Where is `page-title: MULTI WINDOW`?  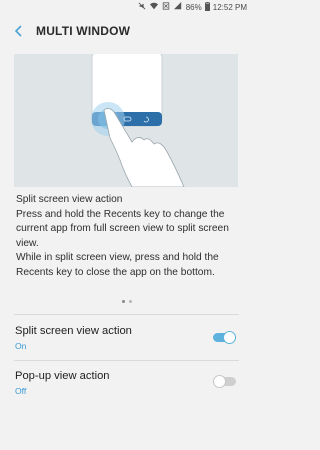 page-title: MULTI WINDOW is located at coordinates (83, 31).